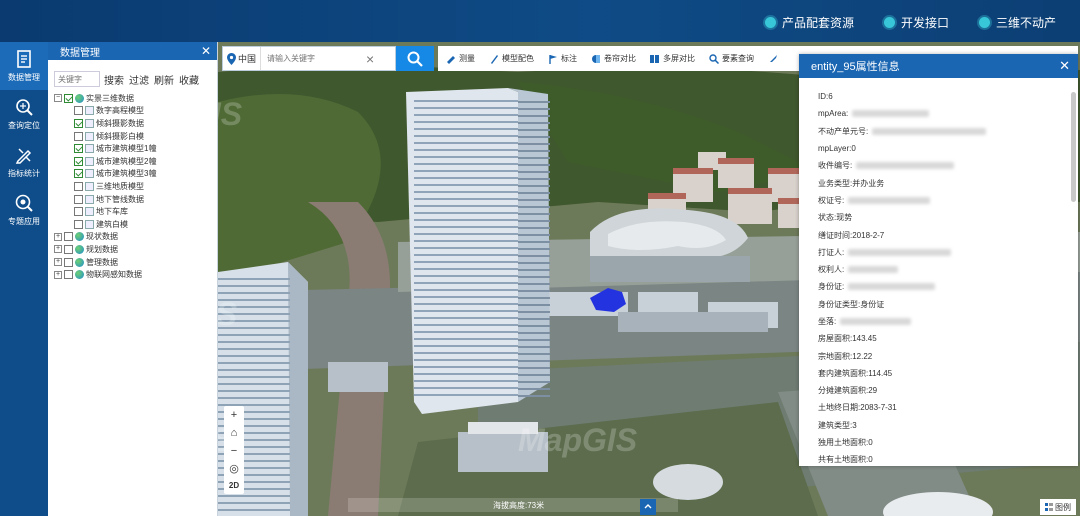  Describe the element at coordinates (135, 237) in the screenshot. I see `tree-node: + 现状数据` at that location.